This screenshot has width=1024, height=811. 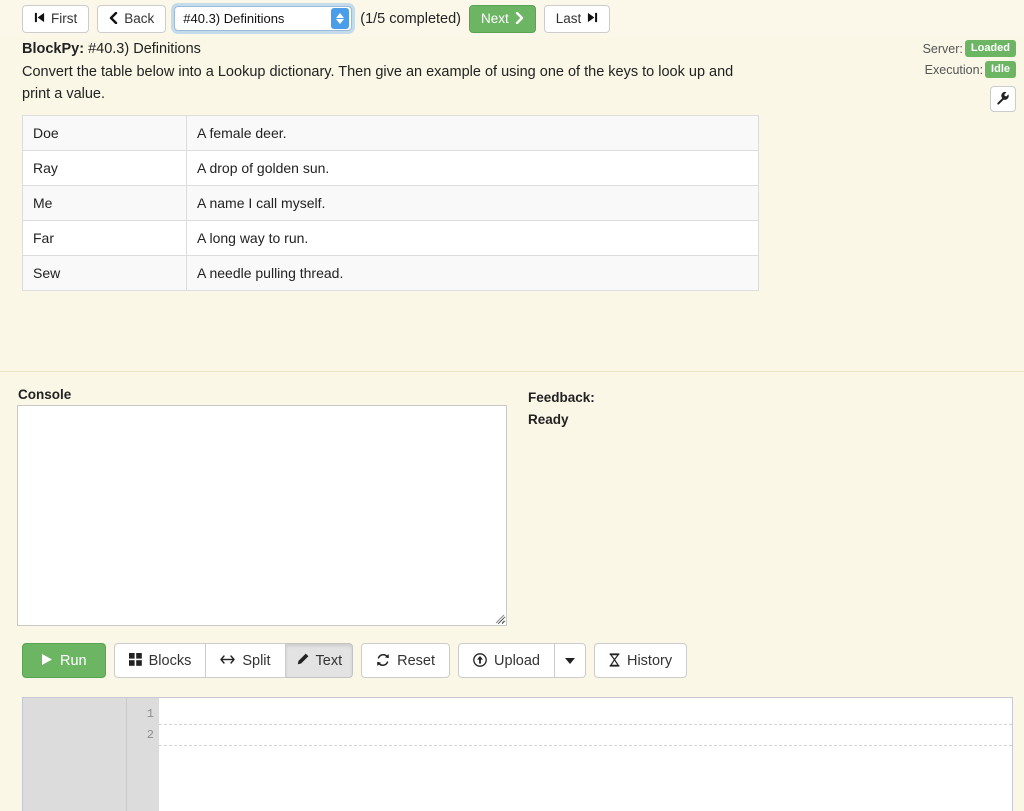 I want to click on table-cell-value: A drop of golden sun., so click(x=472, y=168).